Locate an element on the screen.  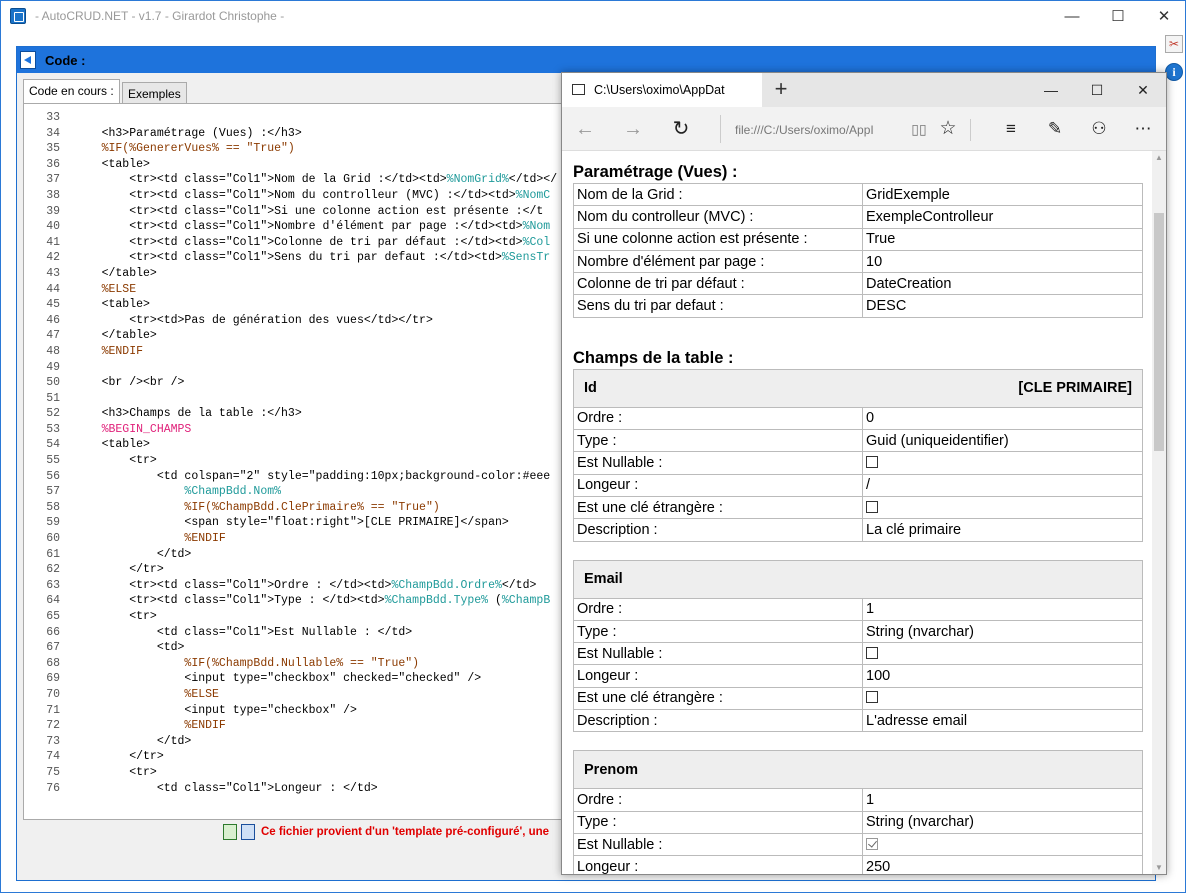
address-bar: file:///C:/Users/oximo/AppI ▯▯ ☆ is located at coordinates (840, 129).